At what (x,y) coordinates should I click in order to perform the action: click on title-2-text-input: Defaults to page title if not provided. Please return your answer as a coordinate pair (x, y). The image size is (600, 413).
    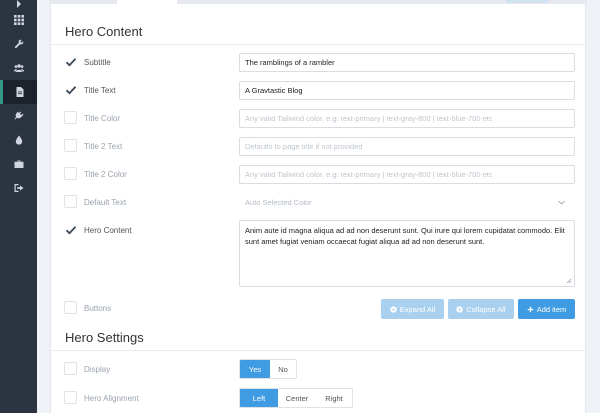
    Looking at the image, I should click on (407, 146).